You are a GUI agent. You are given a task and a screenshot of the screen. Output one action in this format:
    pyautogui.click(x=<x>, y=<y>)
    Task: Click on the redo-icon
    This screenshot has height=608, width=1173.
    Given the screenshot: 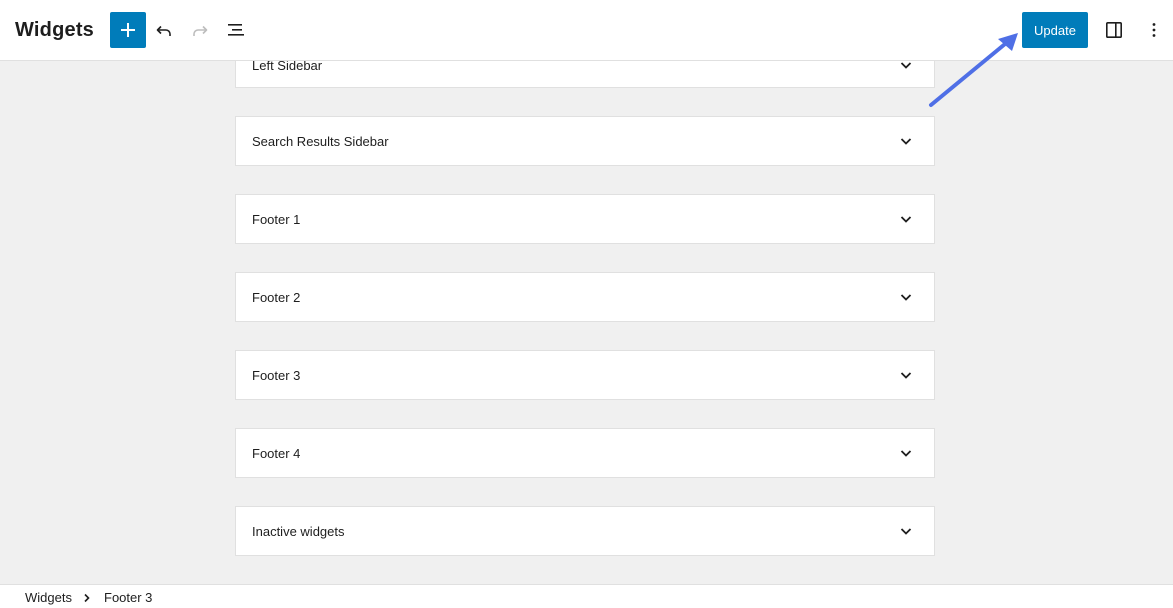 What is the action you would take?
    pyautogui.click(x=200, y=30)
    